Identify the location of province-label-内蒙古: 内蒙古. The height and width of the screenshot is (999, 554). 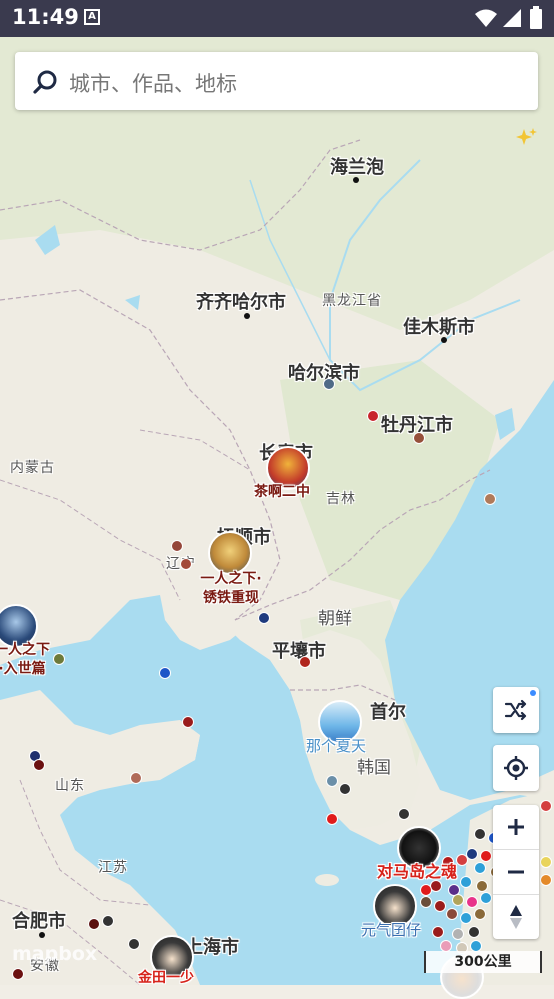
(32, 468).